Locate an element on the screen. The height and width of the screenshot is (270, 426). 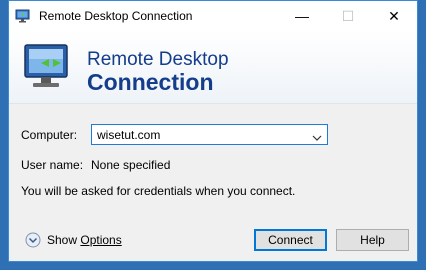
monitor-icon is located at coordinates (51, 68).